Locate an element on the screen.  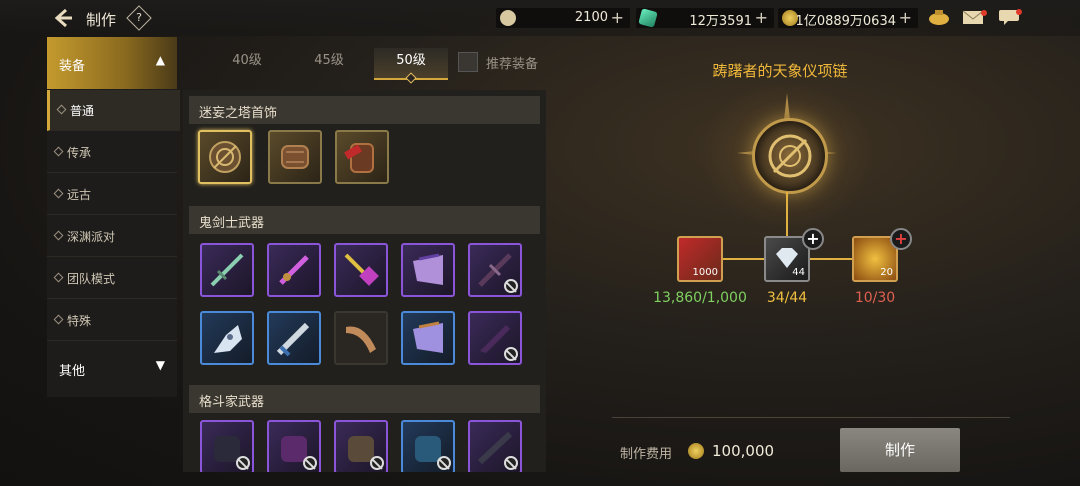
cost-label: 制作费用 is located at coordinates (646, 454).